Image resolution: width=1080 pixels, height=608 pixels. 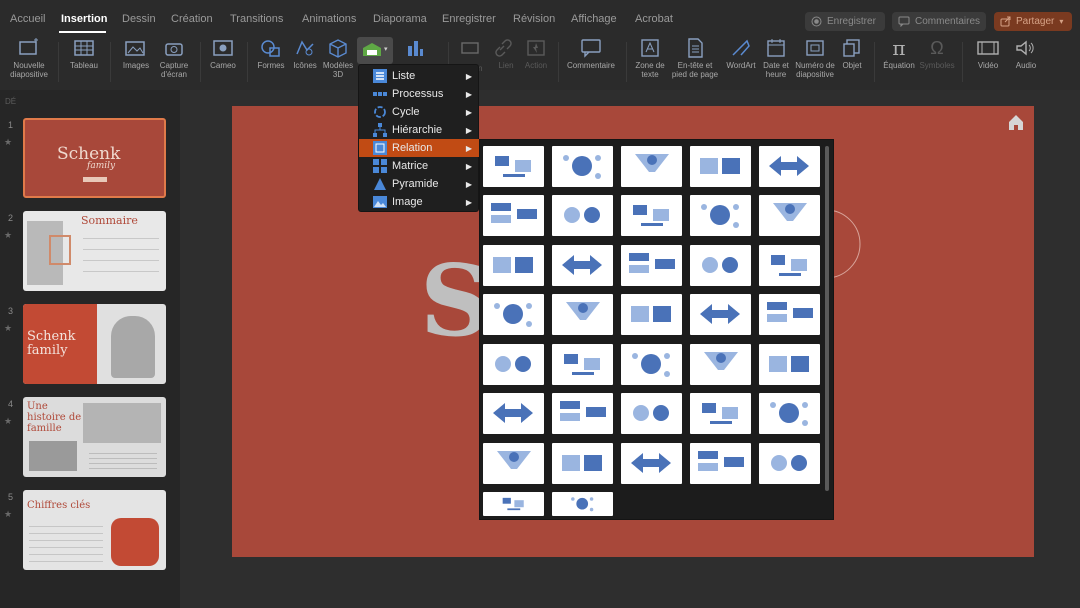 I want to click on textbox-icon, so click(x=650, y=48).